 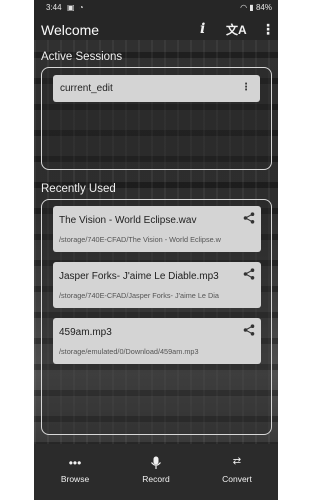 What do you see at coordinates (85, 332) in the screenshot?
I see `file-name: 459am.mp3` at bounding box center [85, 332].